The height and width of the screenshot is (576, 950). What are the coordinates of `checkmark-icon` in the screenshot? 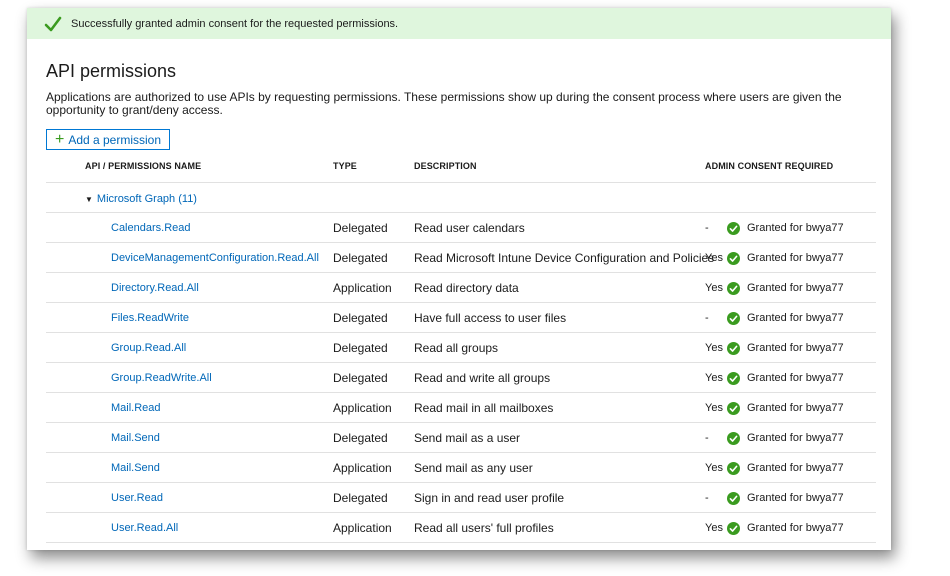 It's located at (53, 24).